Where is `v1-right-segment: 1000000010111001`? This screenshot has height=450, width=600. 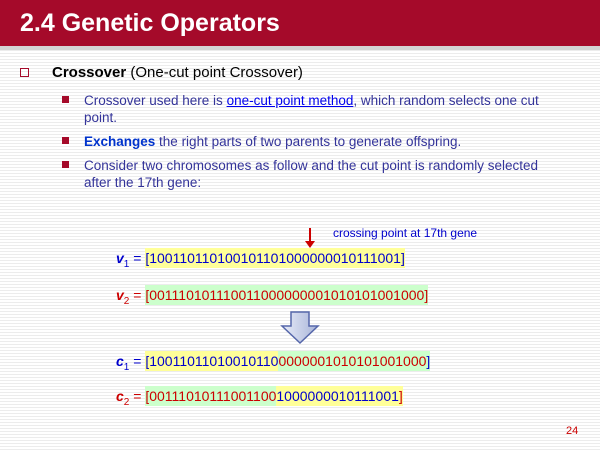 v1-right-segment: 1000000010111001 is located at coordinates (339, 258).